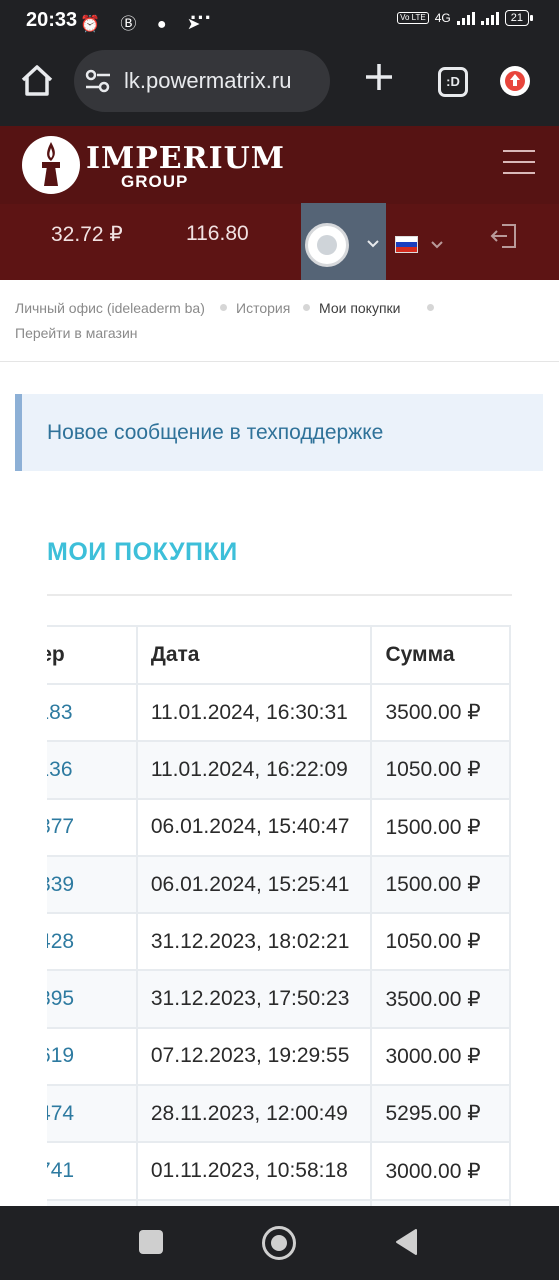  Describe the element at coordinates (440, 1114) in the screenshot. I see `order-sum: 5295.00 ₽` at that location.